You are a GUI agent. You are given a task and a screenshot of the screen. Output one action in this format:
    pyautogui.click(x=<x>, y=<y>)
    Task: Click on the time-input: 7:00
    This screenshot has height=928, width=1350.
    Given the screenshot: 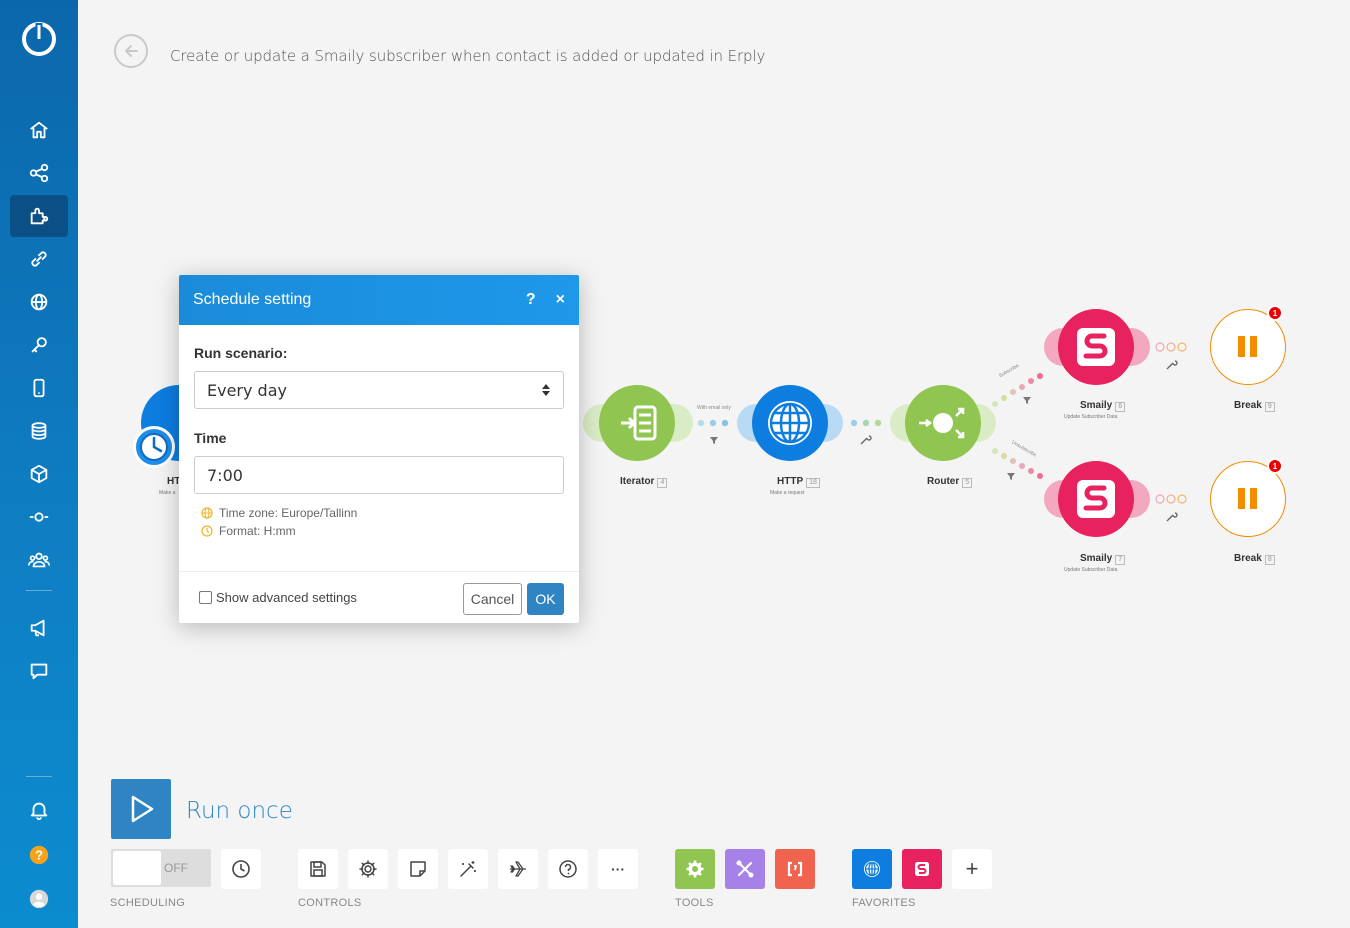 What is the action you would take?
    pyautogui.click(x=379, y=475)
    